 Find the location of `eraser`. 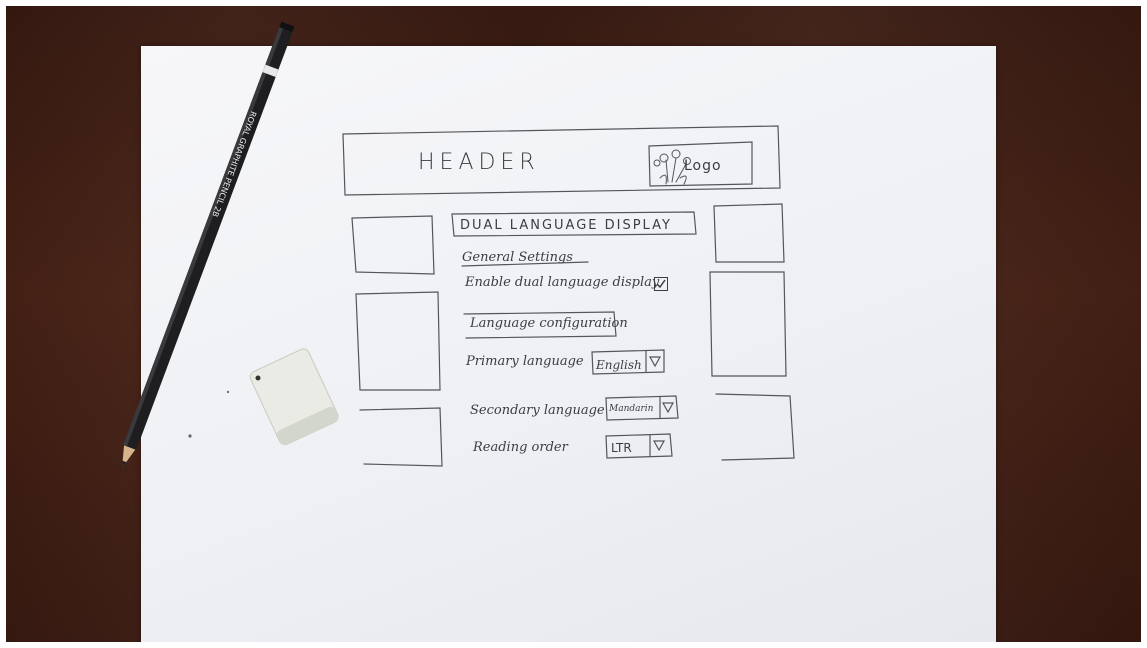

eraser is located at coordinates (263, 397).